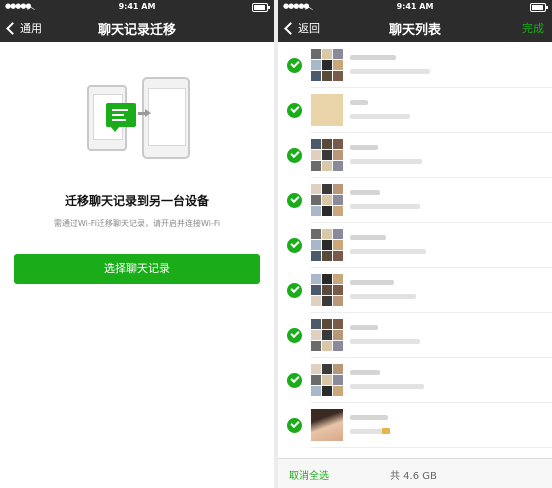 The height and width of the screenshot is (488, 552). I want to click on total-size: 共 4.6 GB, so click(413, 476).